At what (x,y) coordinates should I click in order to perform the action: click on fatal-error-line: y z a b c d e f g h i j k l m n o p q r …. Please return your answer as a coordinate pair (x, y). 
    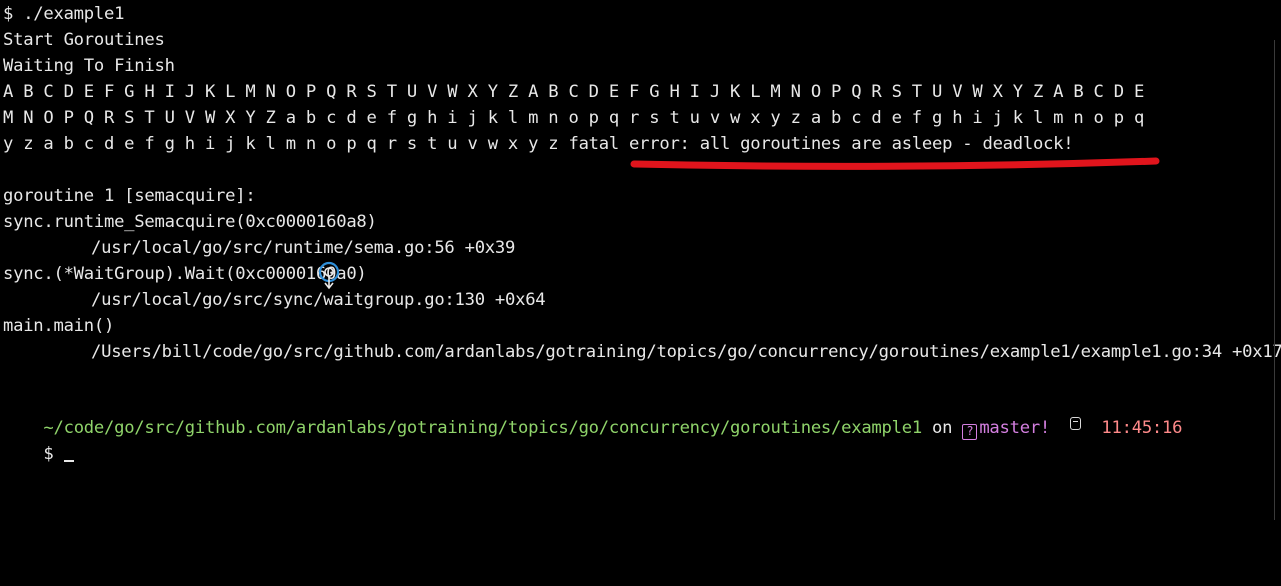
    Looking at the image, I should click on (538, 144).